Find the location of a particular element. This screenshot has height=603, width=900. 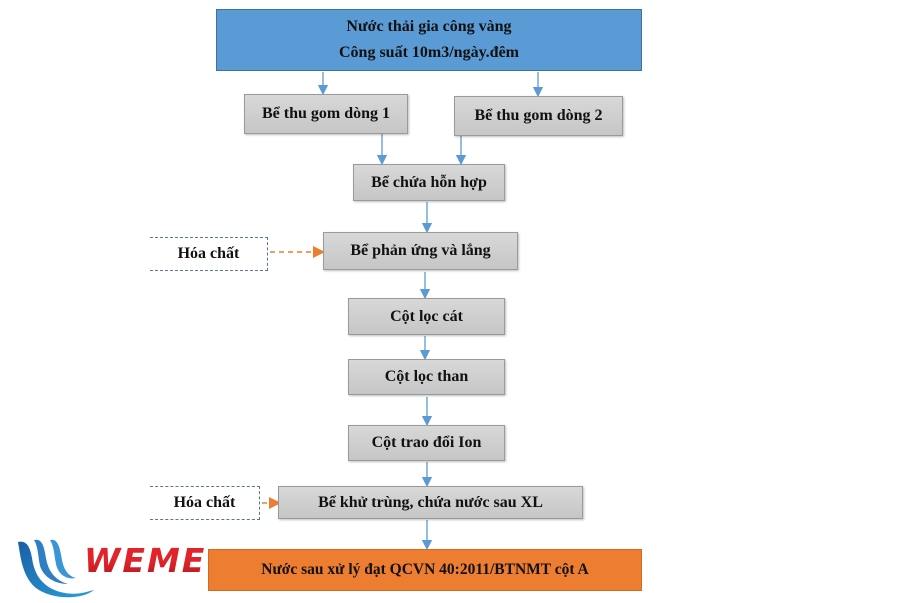

sand-filter-column-label: Cột lọc cát is located at coordinates (426, 316).